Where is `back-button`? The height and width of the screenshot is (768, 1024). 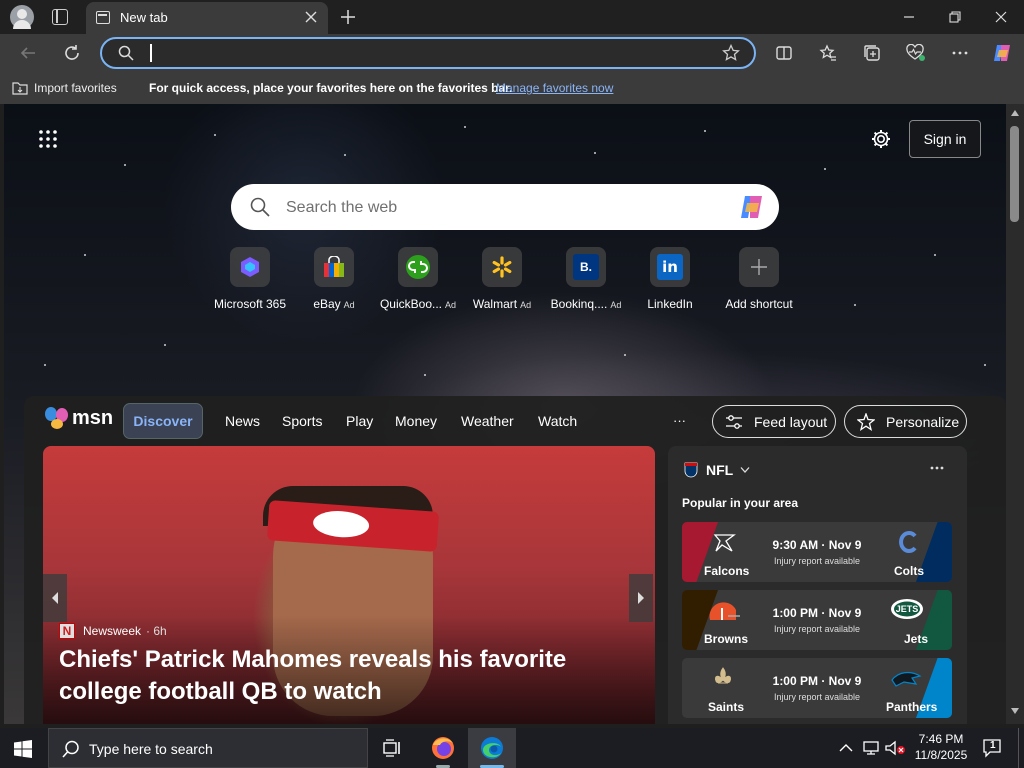 back-button is located at coordinates (28, 53).